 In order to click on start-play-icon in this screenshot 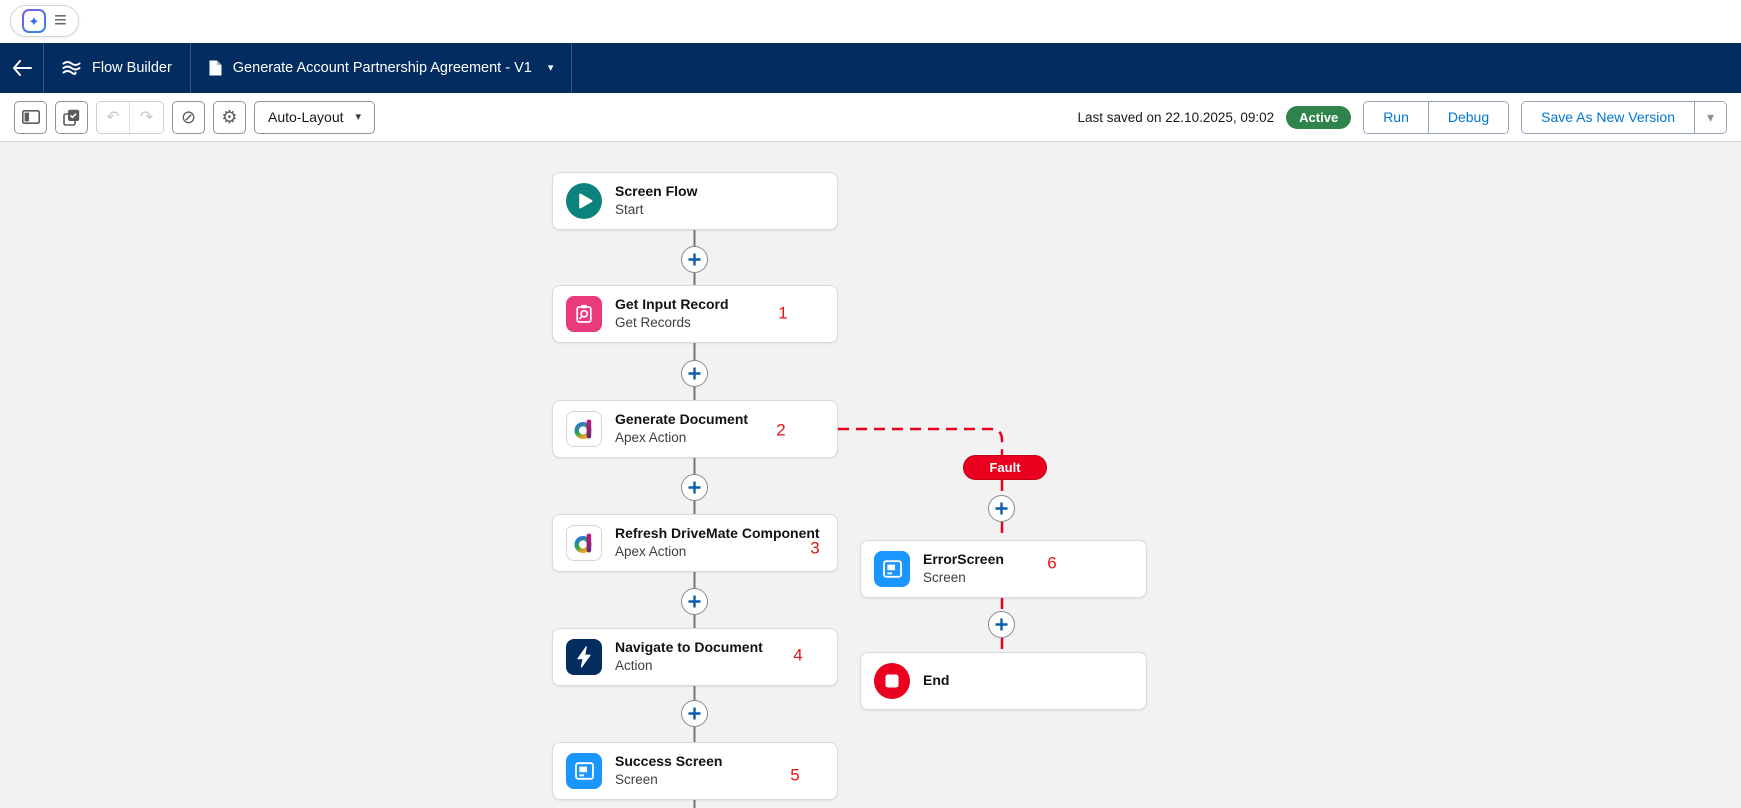, I will do `click(584, 201)`.